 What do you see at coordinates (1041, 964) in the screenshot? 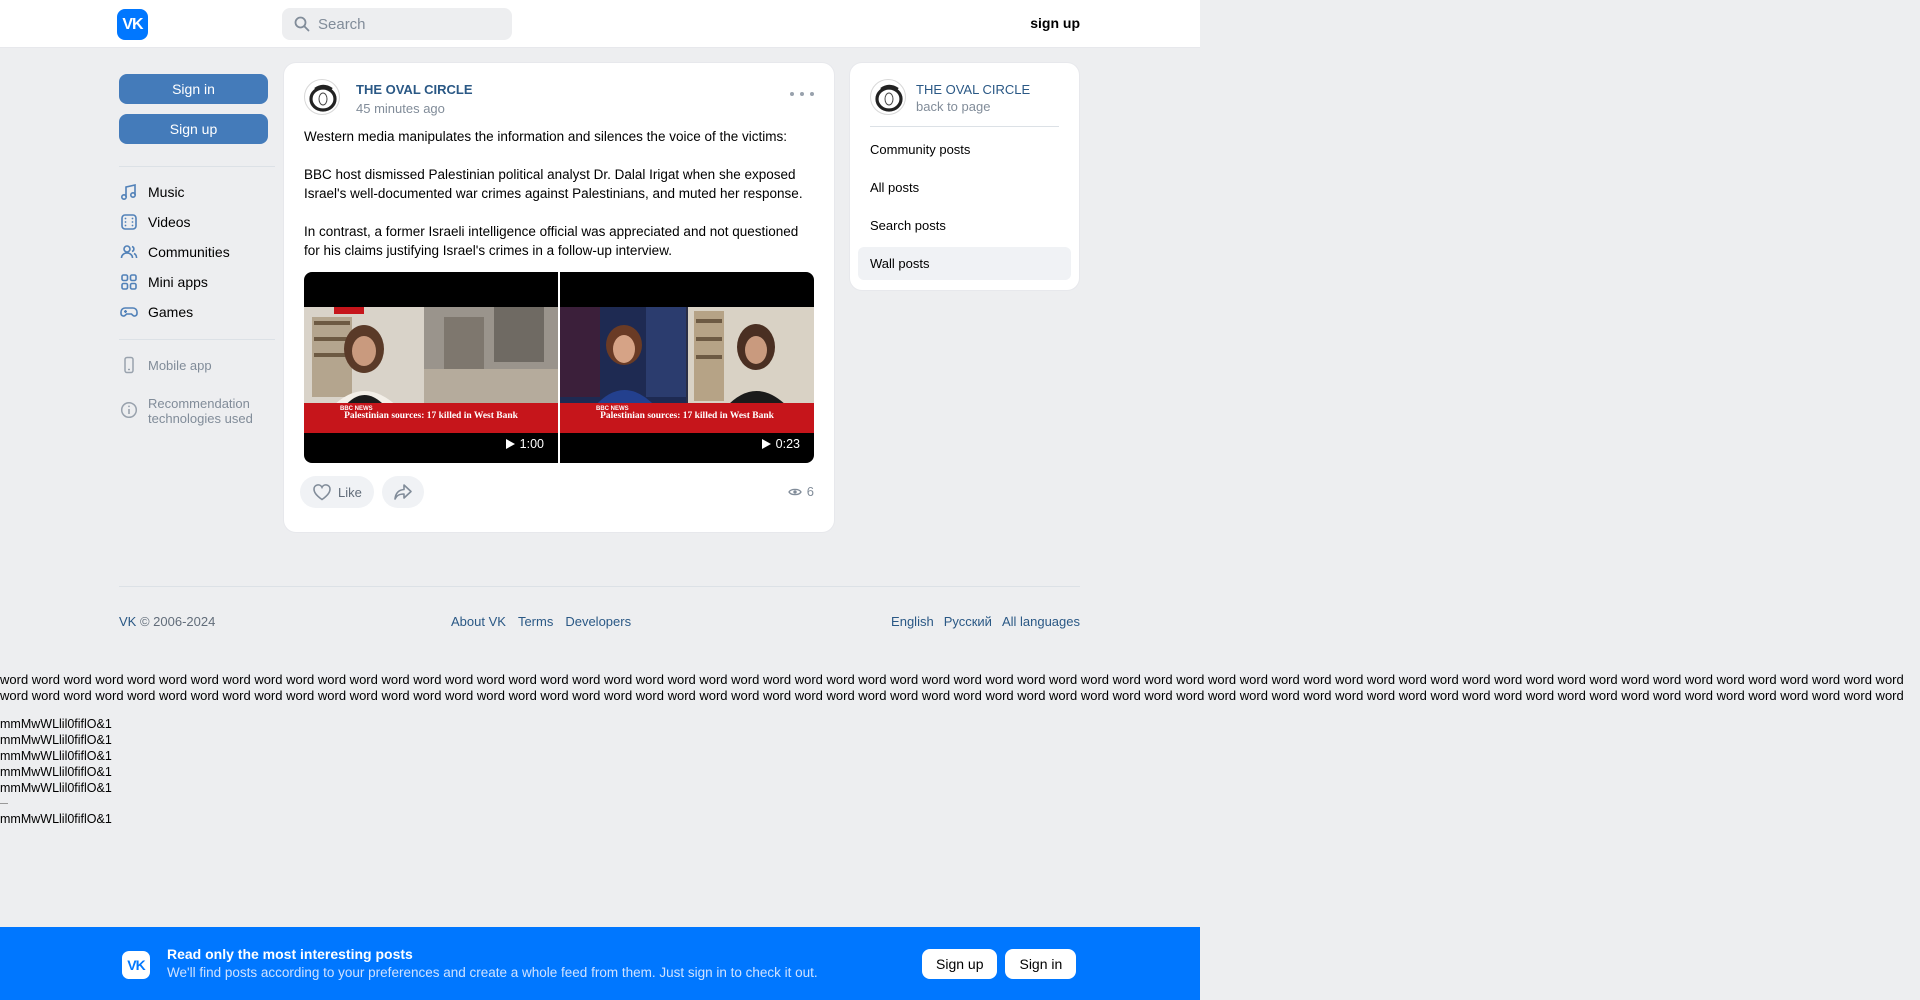
I see `banner-signin-button: Sign in` at bounding box center [1041, 964].